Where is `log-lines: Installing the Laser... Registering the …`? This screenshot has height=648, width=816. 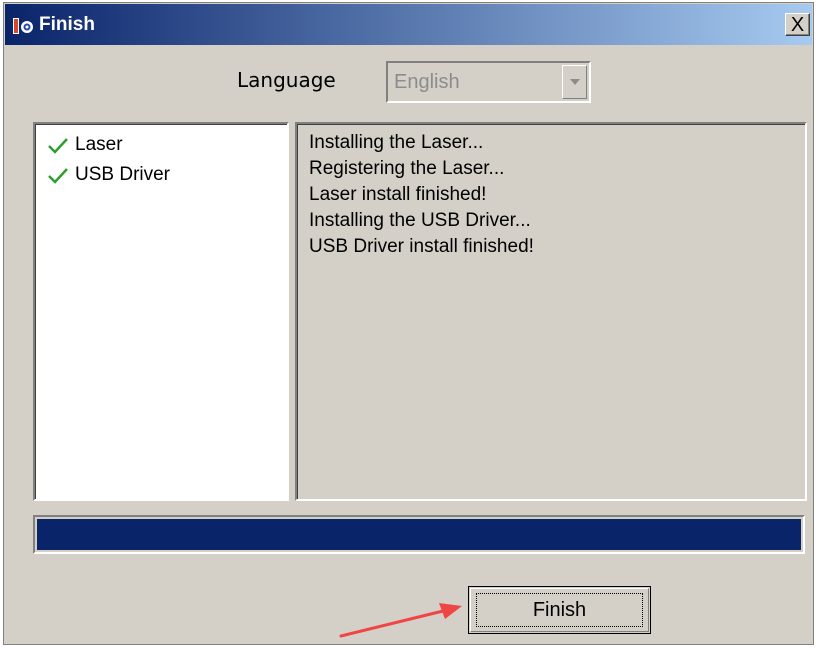 log-lines: Installing the Laser... Registering the … is located at coordinates (421, 195).